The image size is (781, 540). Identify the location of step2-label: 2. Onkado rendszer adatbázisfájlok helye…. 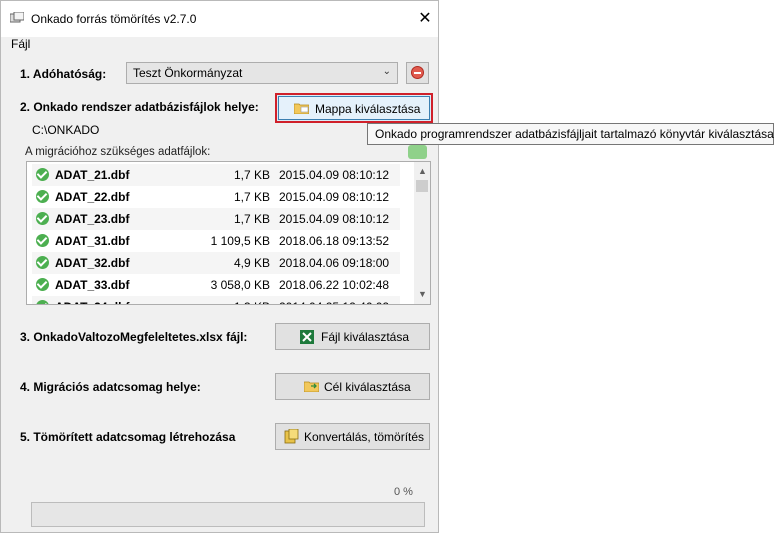
(139, 107).